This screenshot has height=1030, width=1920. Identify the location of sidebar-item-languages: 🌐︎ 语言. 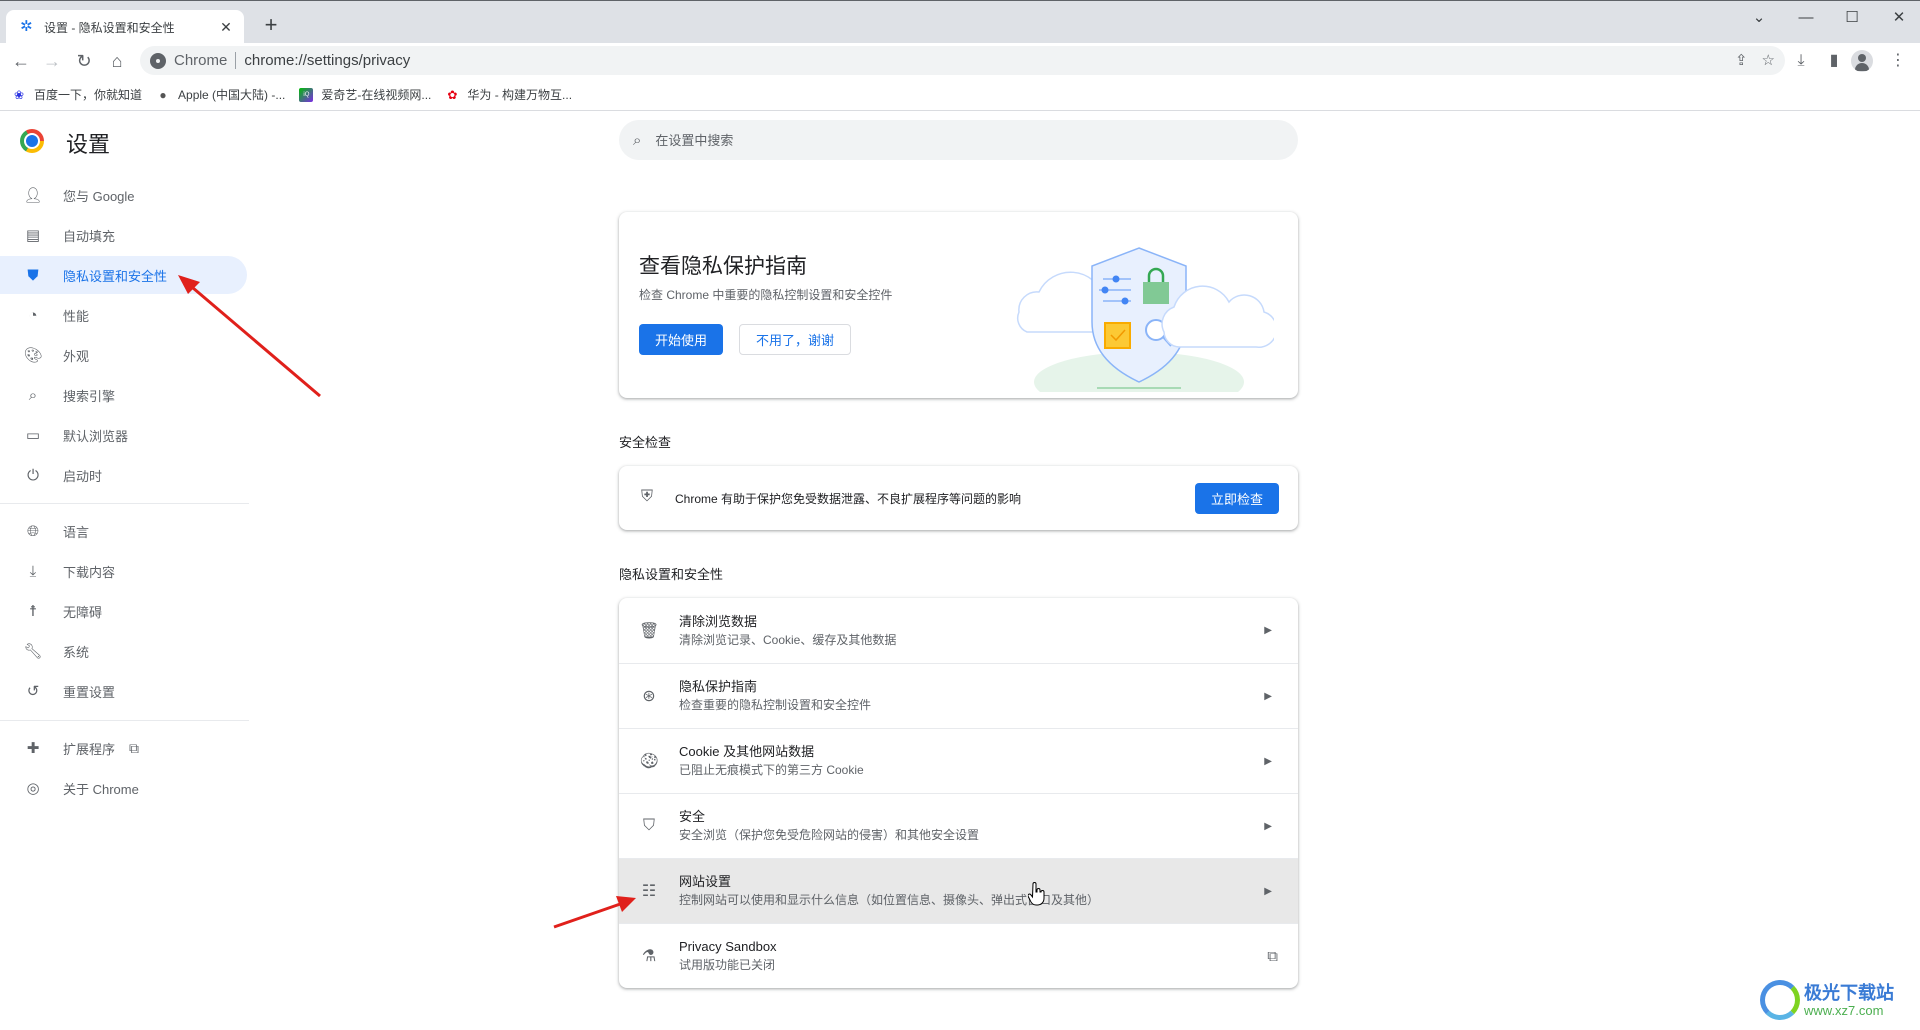
(123, 531).